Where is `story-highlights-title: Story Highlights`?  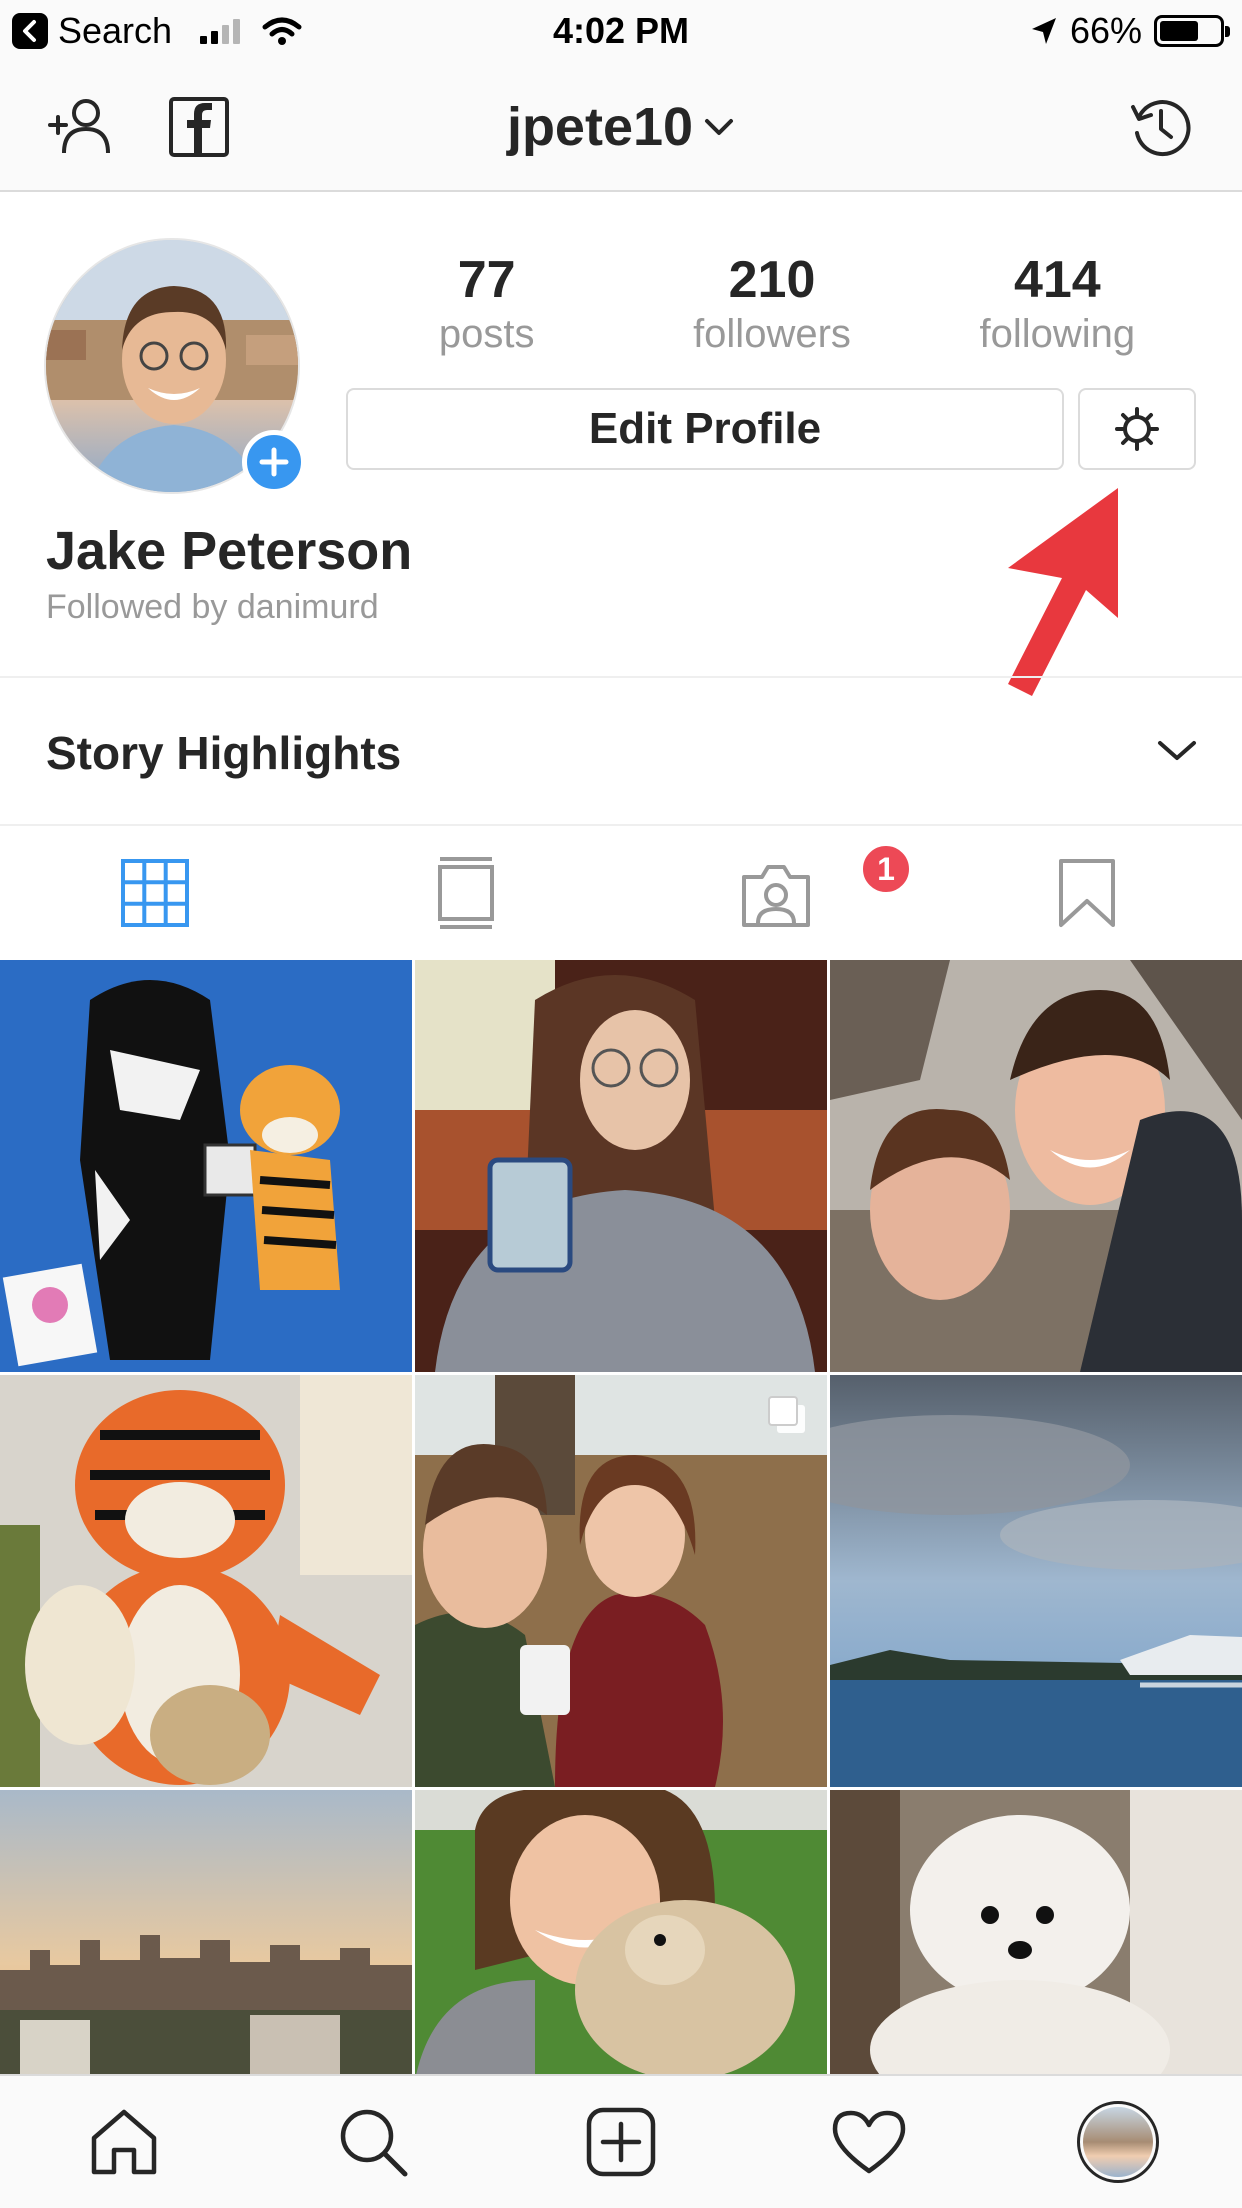 story-highlights-title: Story Highlights is located at coordinates (224, 753).